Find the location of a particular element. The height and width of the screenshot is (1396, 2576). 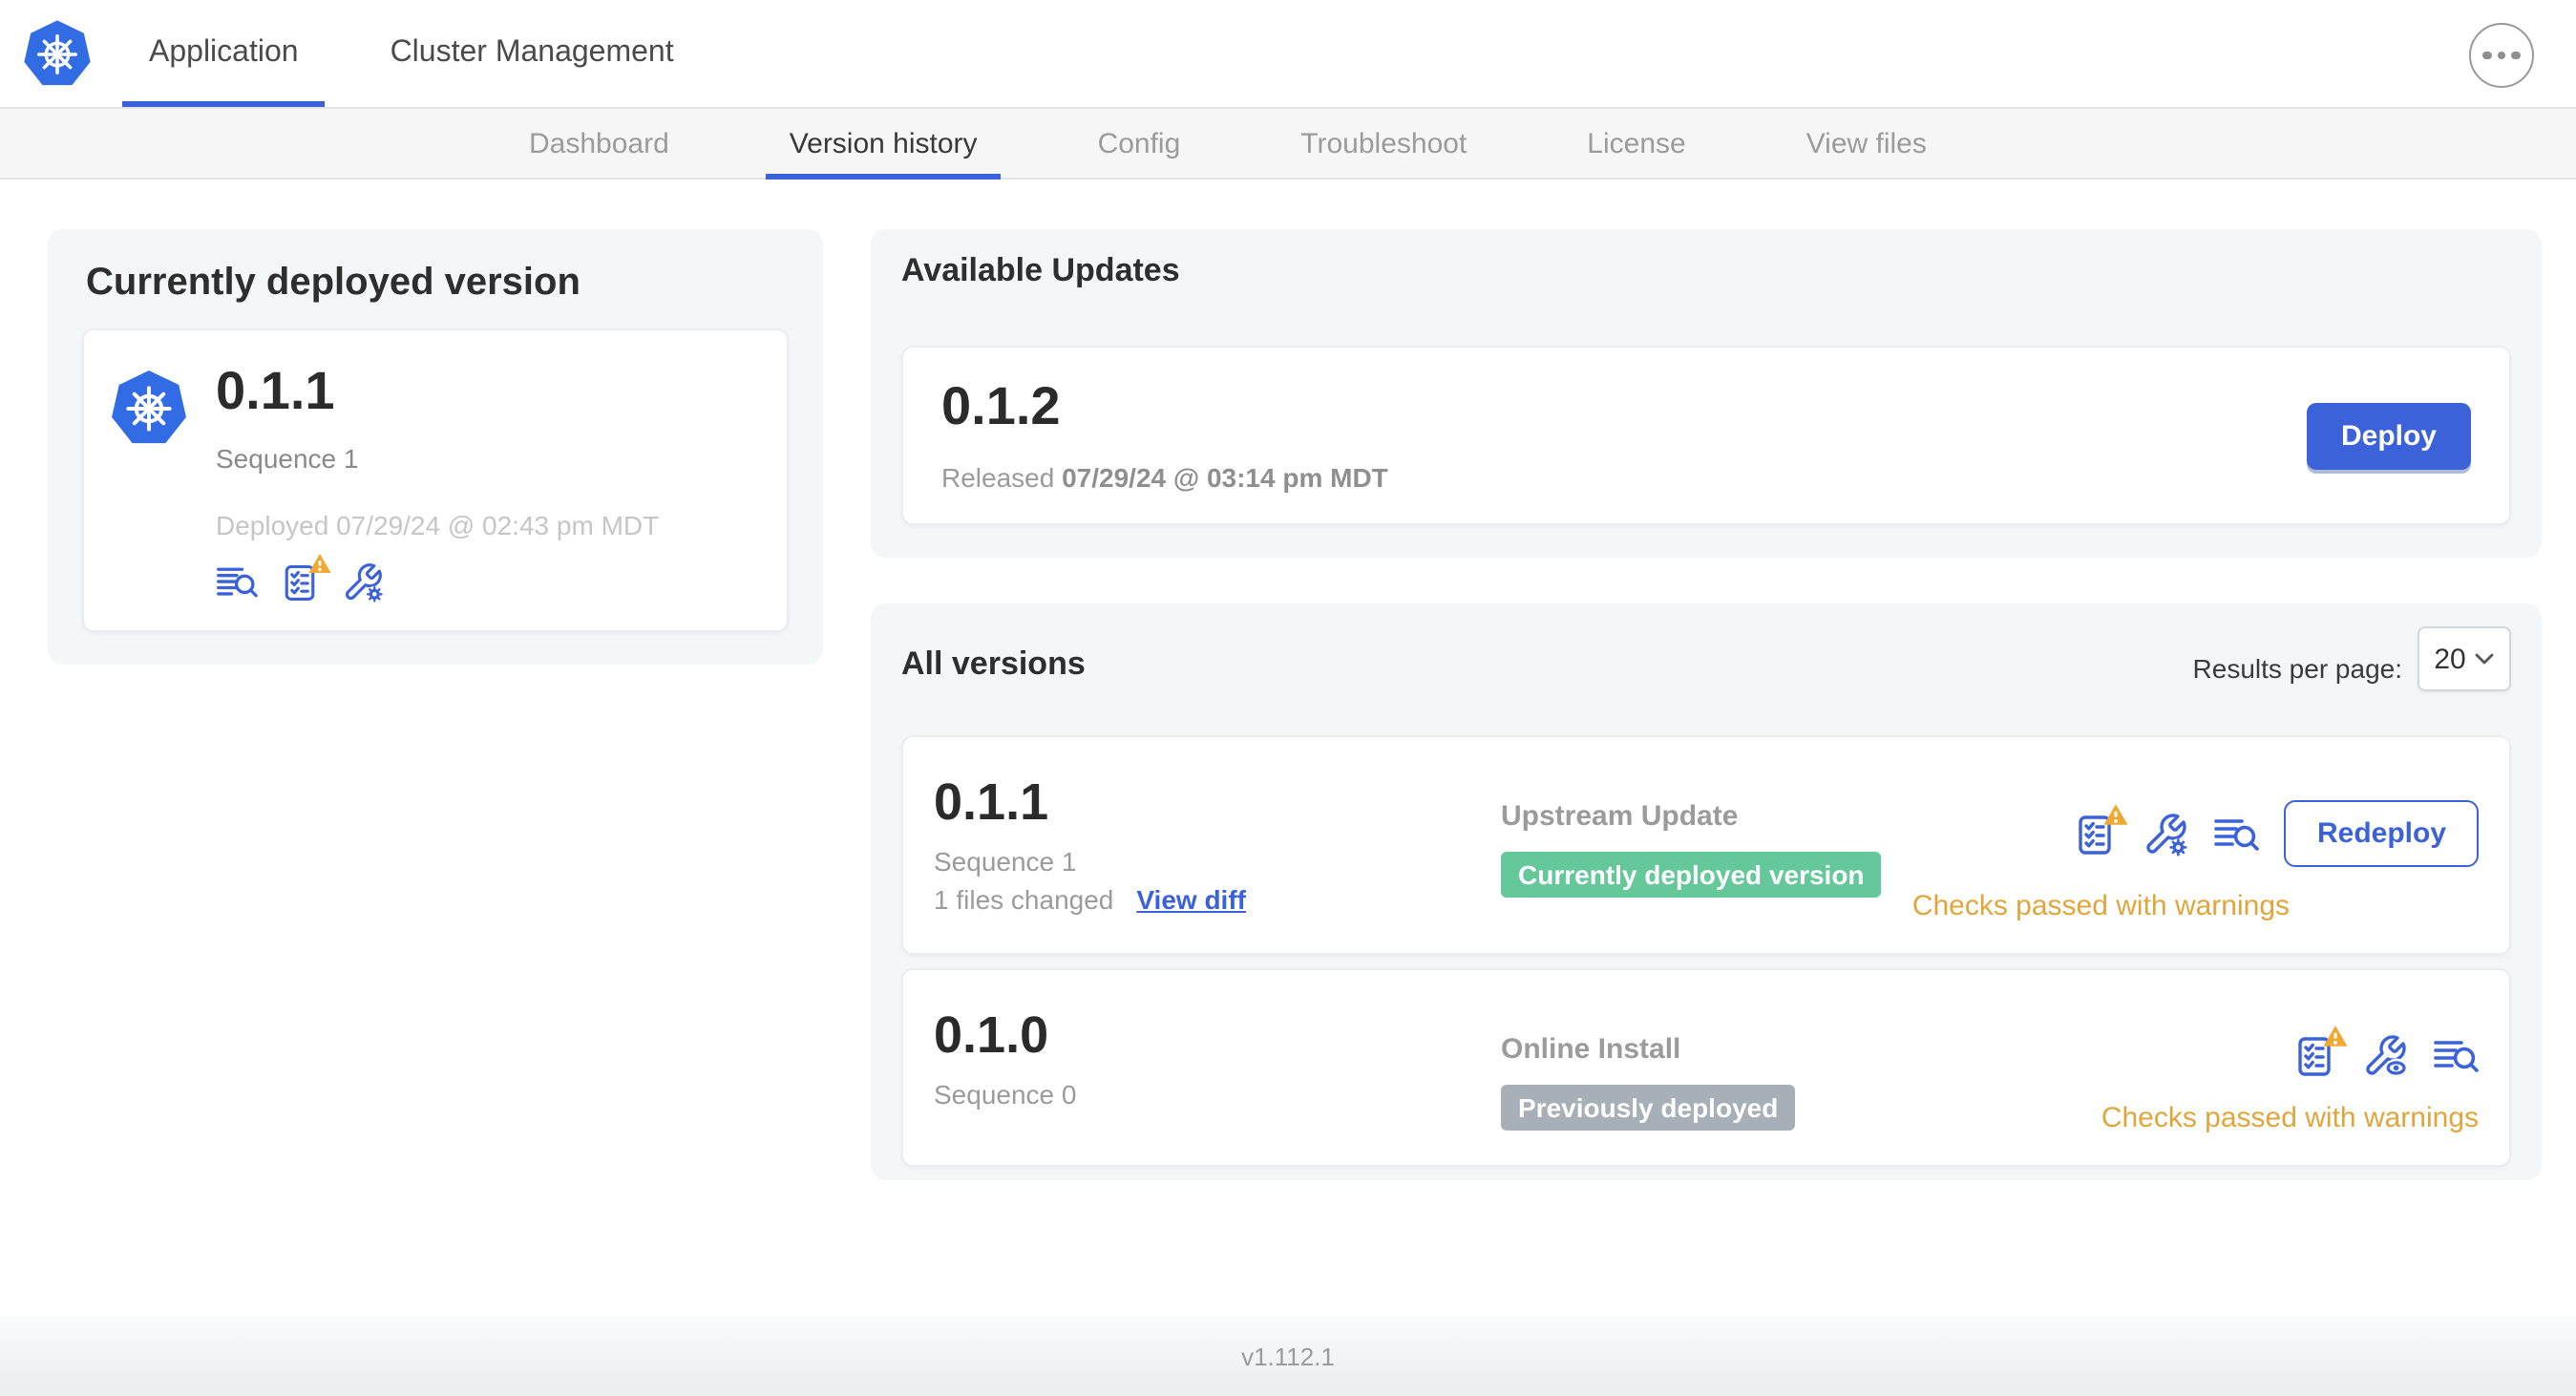

row-sequence: Sequence 0 is located at coordinates (1005, 1094).